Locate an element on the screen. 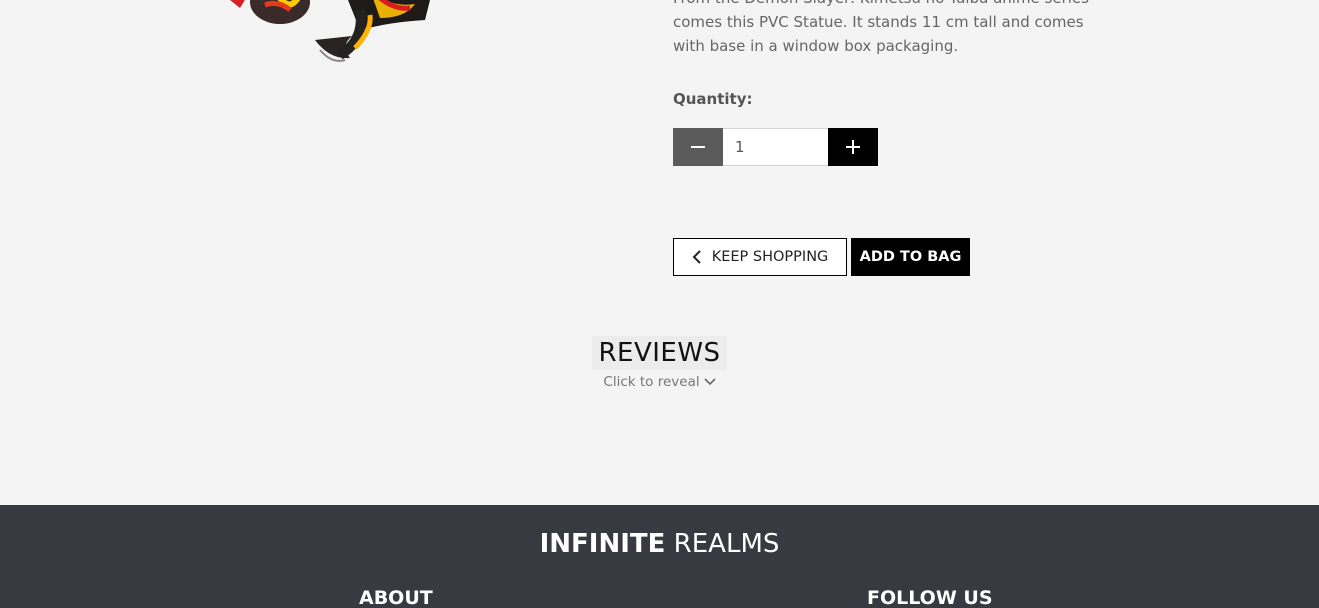 The image size is (1319, 608). quantity-input is located at coordinates (775, 147).